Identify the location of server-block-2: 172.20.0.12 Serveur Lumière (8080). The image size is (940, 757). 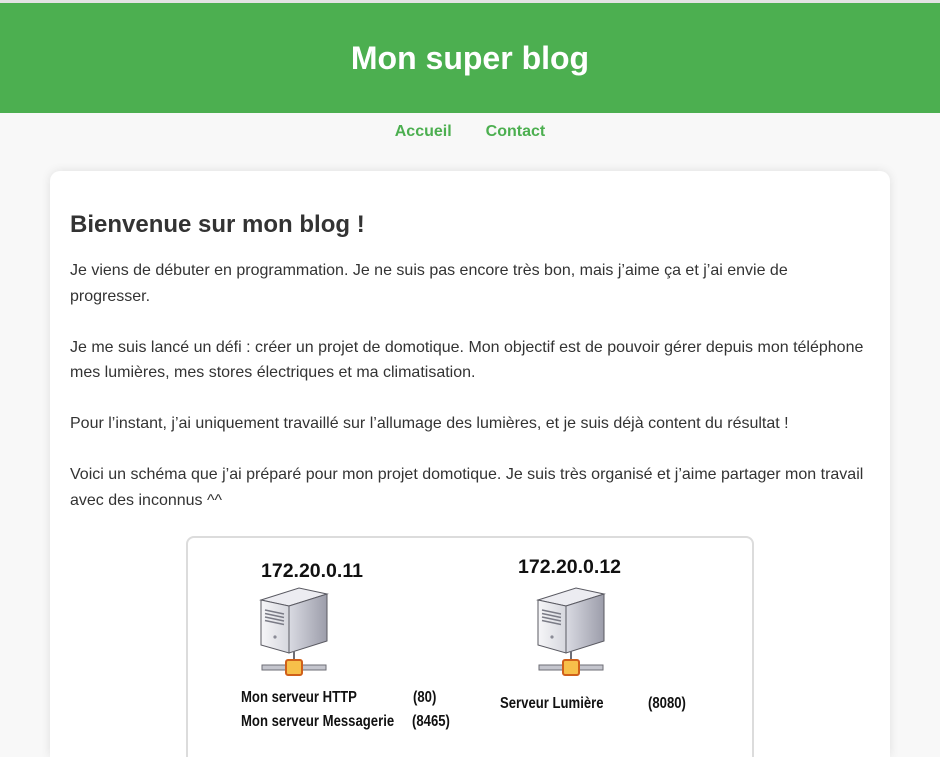
(600, 638).